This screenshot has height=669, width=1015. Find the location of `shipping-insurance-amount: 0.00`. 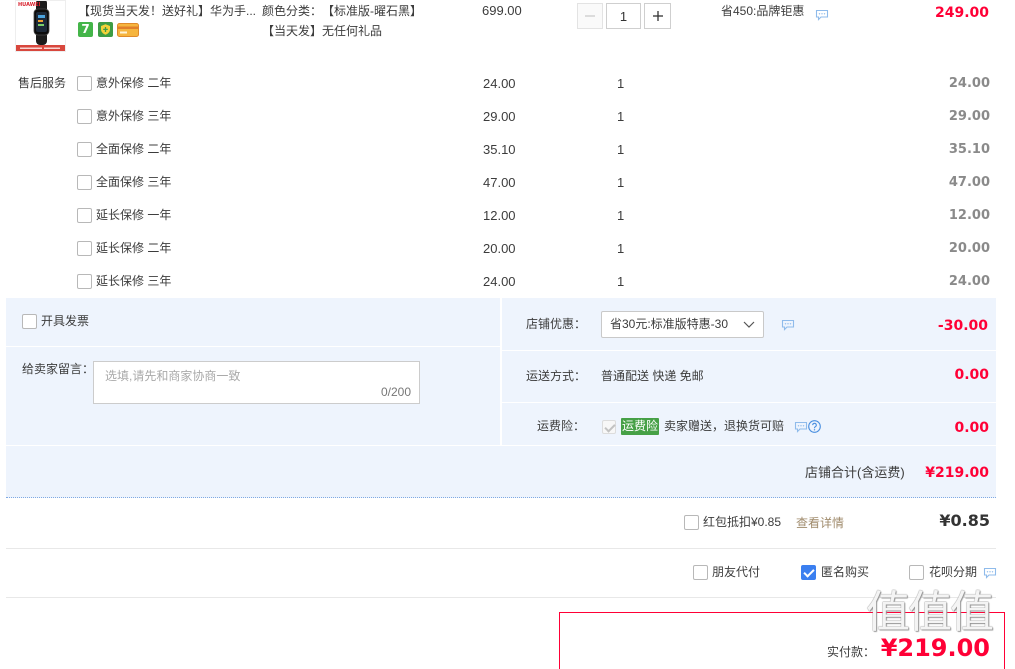

shipping-insurance-amount: 0.00 is located at coordinates (971, 428).